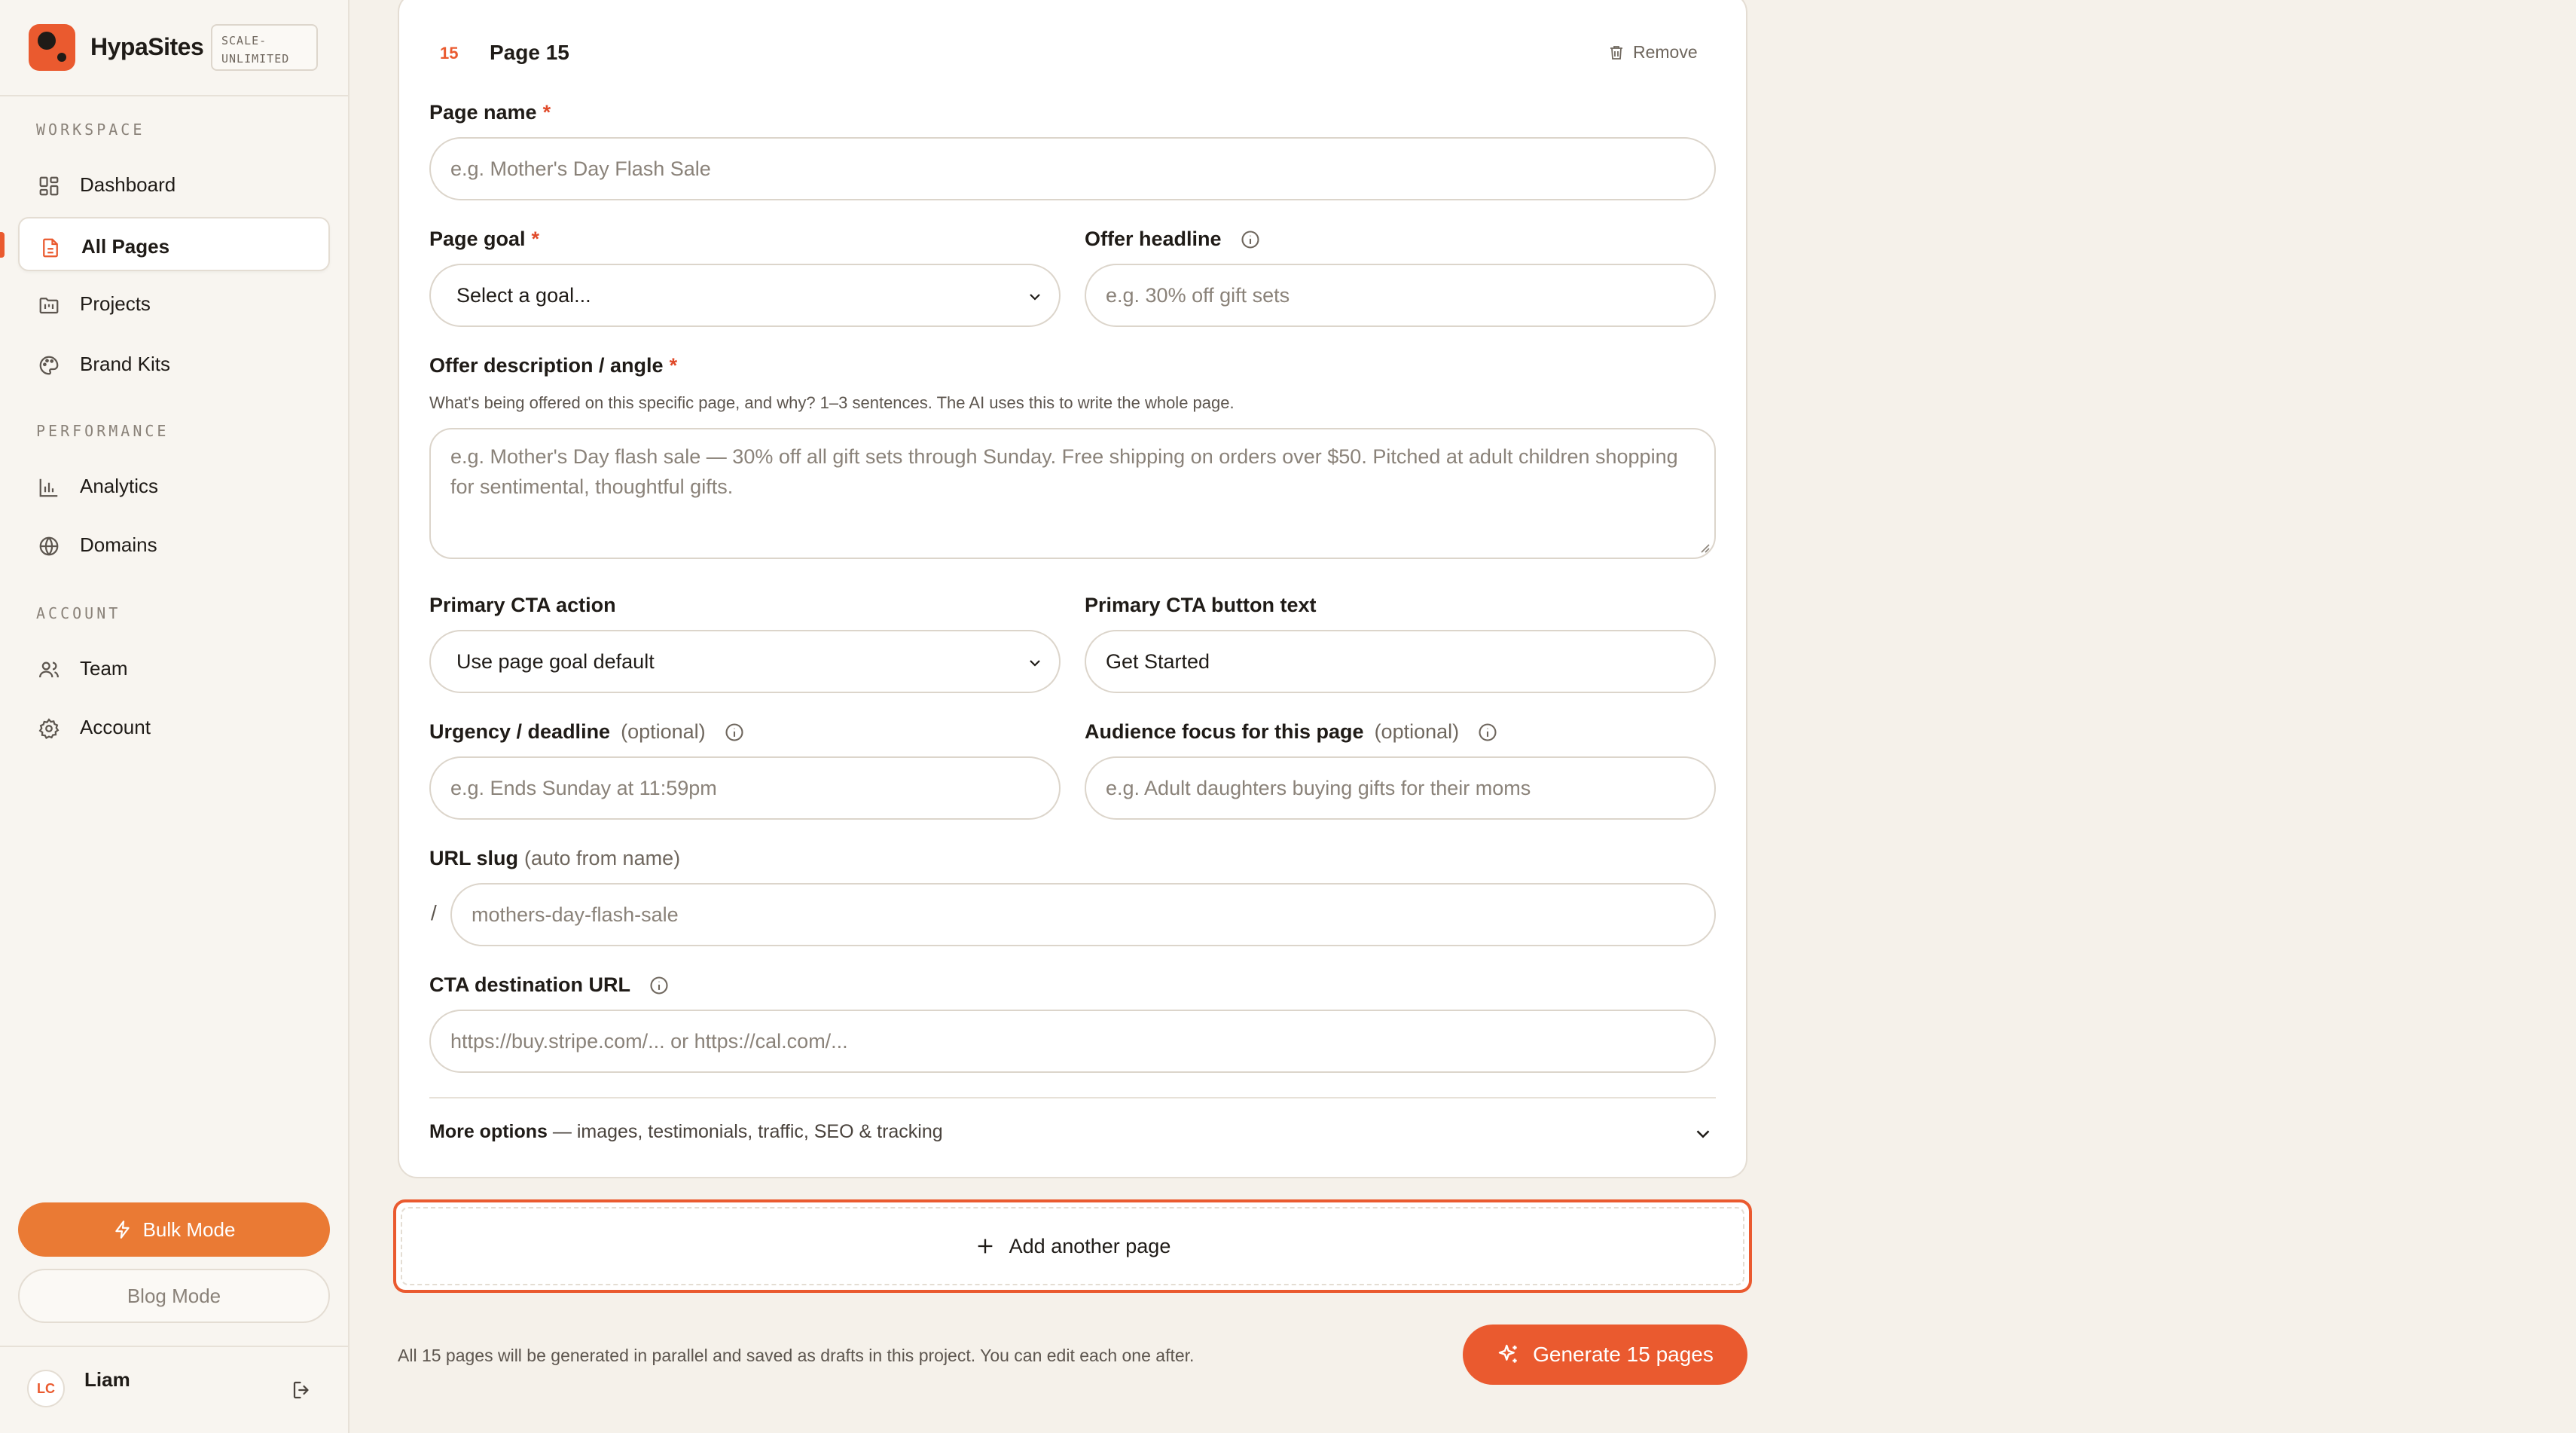 This screenshot has width=2576, height=1433. What do you see at coordinates (49, 487) in the screenshot?
I see `bar-chart-icon` at bounding box center [49, 487].